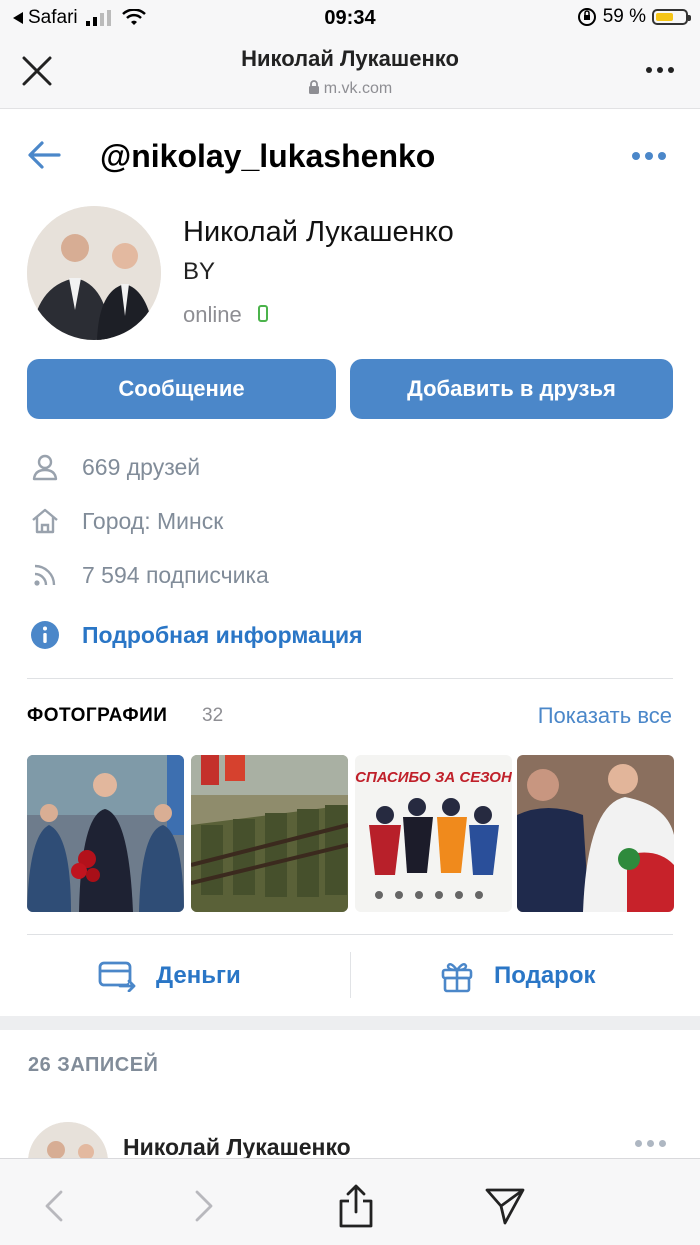 This screenshot has height=1245, width=700. What do you see at coordinates (511, 389) in the screenshot?
I see `add-friend-button: Добавить в друзья` at bounding box center [511, 389].